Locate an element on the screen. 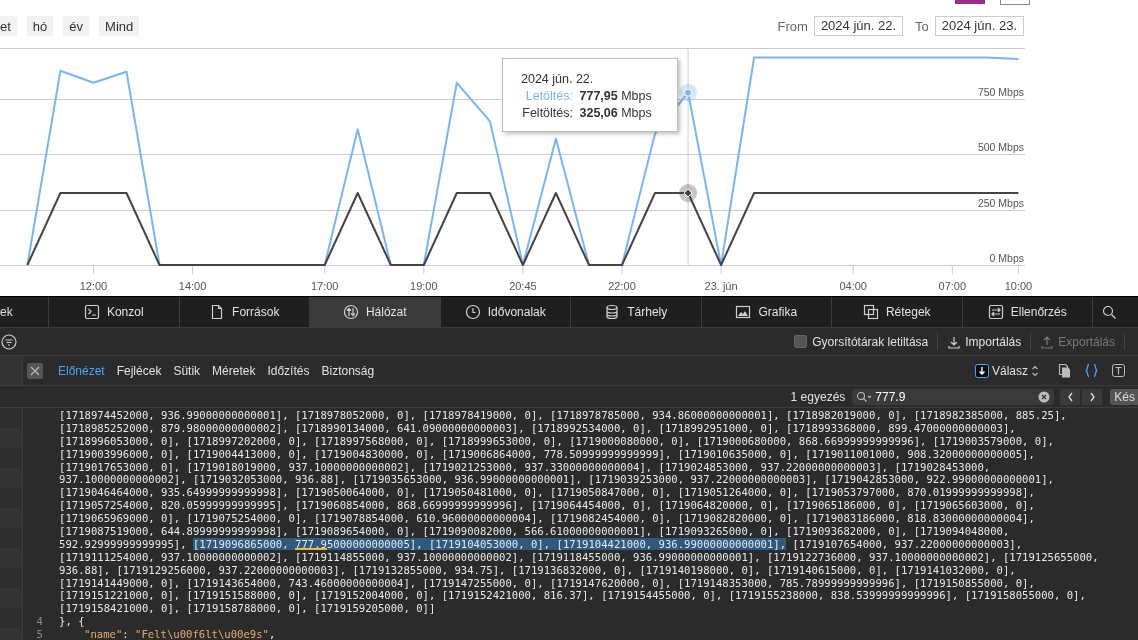 The image size is (1138, 640). code-line: [1719057254000, 820.05999999999995], [1719060854000, 868.66999999999996], [1719064454000, 0], [1719064820000, 0], [1719065186000, 0], [1719065603000, 0], is located at coordinates (547, 506).